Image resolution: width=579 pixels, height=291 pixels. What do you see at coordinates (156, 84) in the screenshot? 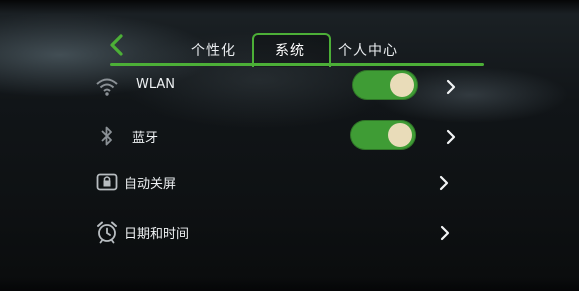
I see `settings-item-label: WLAN` at bounding box center [156, 84].